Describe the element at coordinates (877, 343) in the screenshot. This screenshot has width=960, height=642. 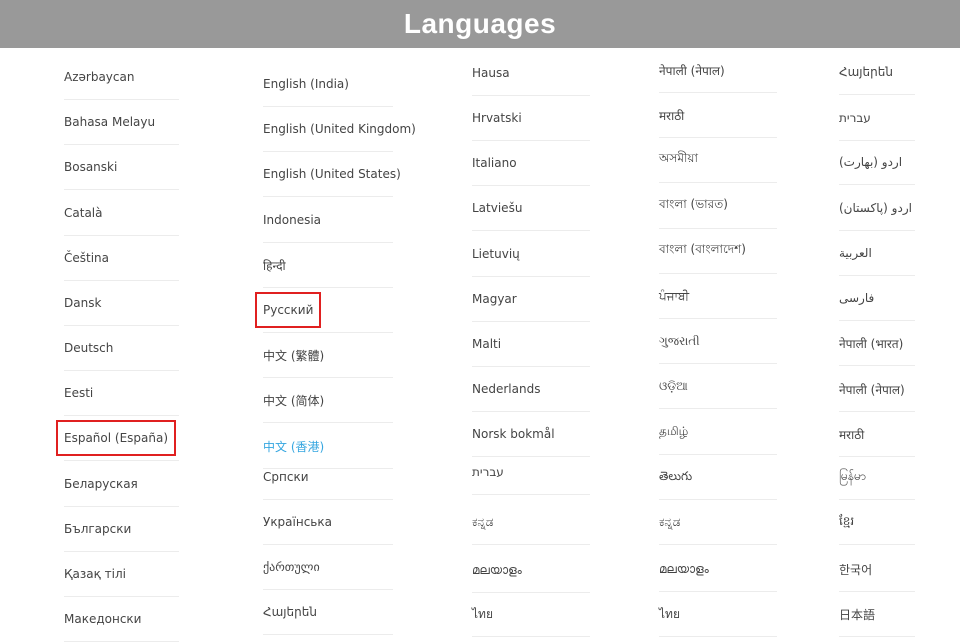
I see `language-item: नेपाली (भारत)` at that location.